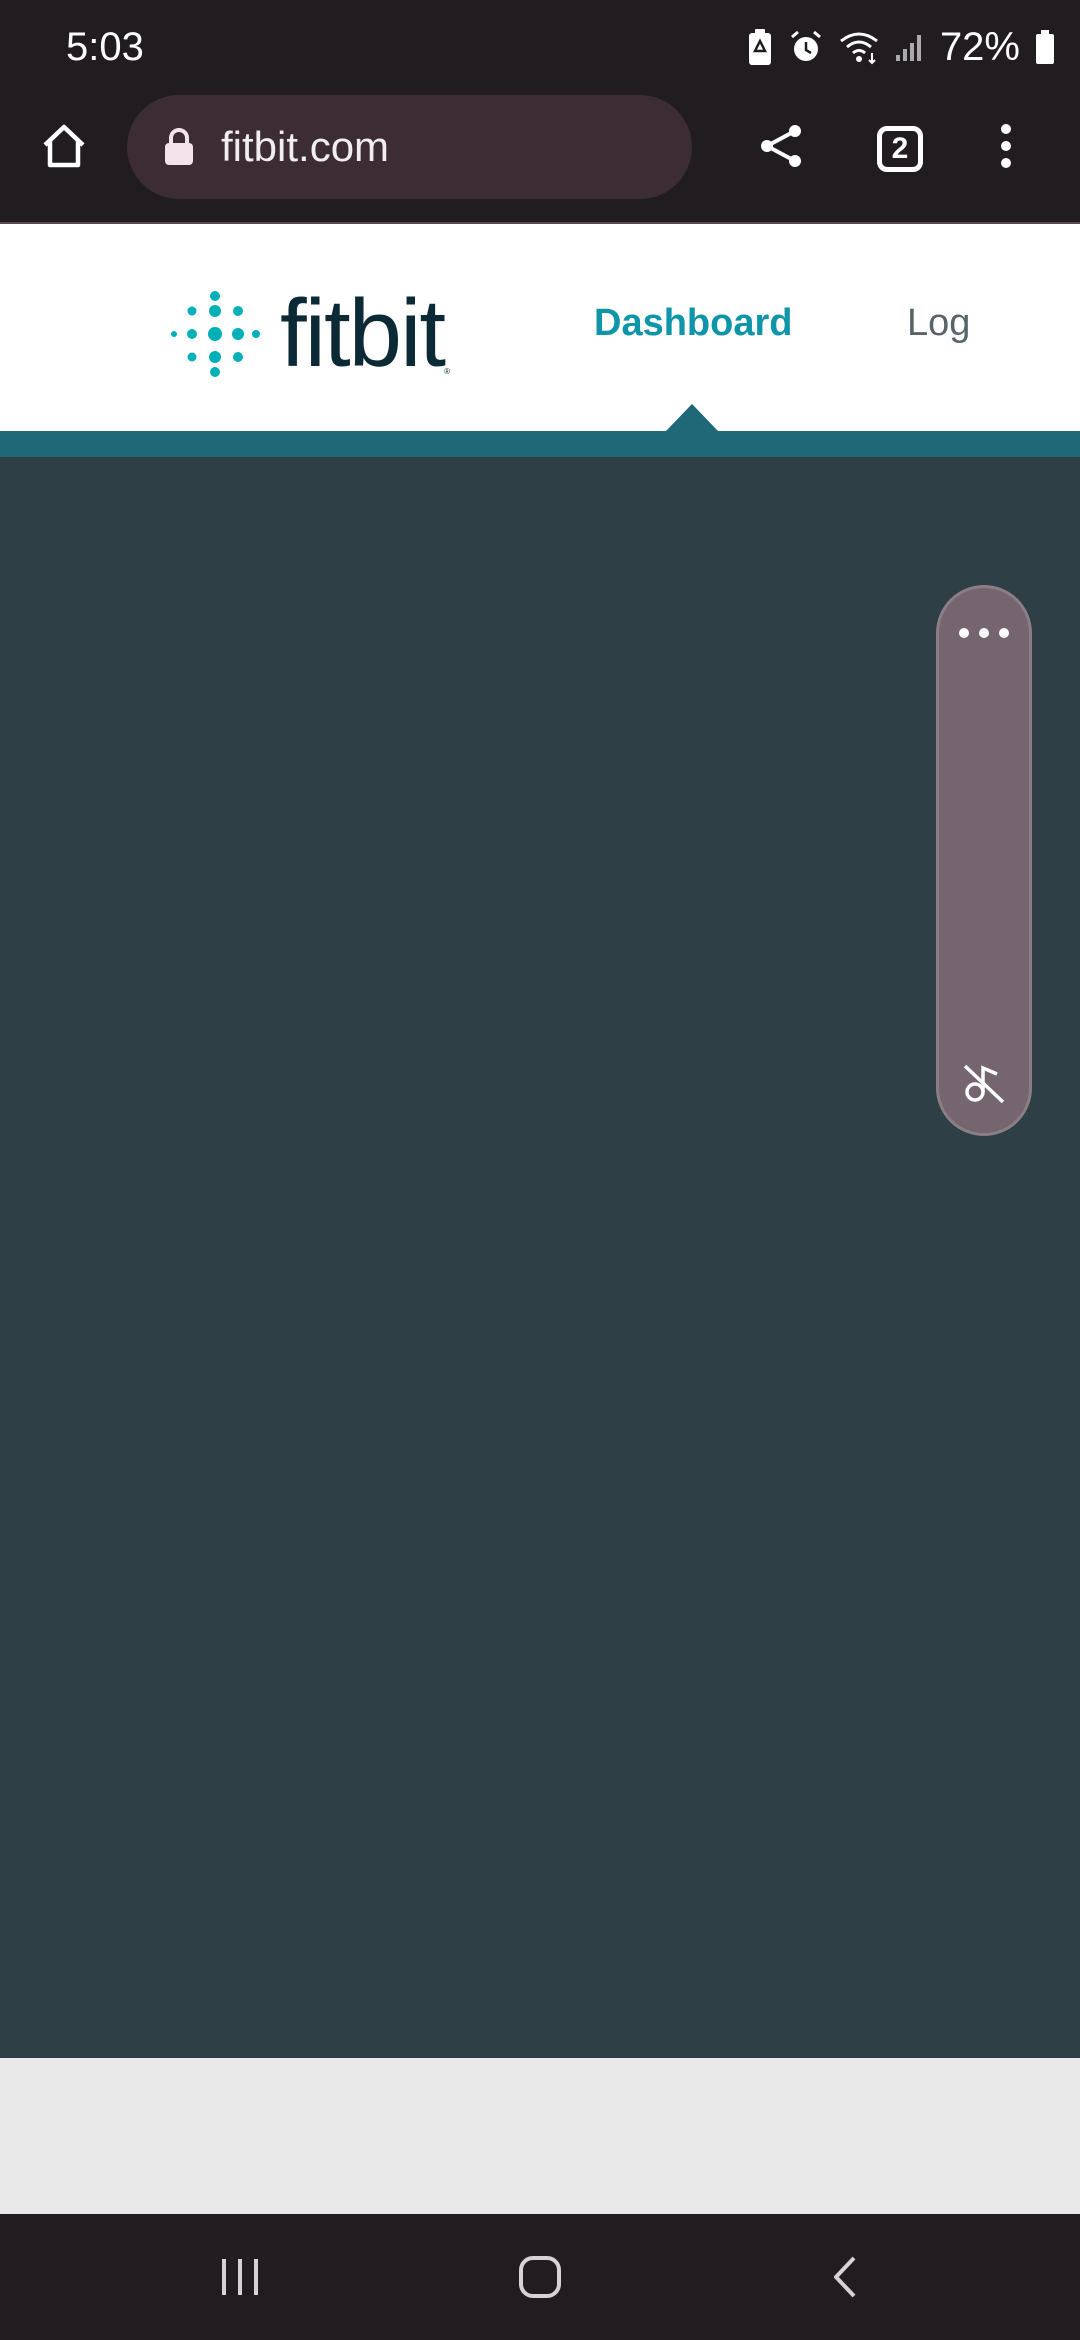 This screenshot has height=2340, width=1080. What do you see at coordinates (984, 860) in the screenshot?
I see `floating-panel` at bounding box center [984, 860].